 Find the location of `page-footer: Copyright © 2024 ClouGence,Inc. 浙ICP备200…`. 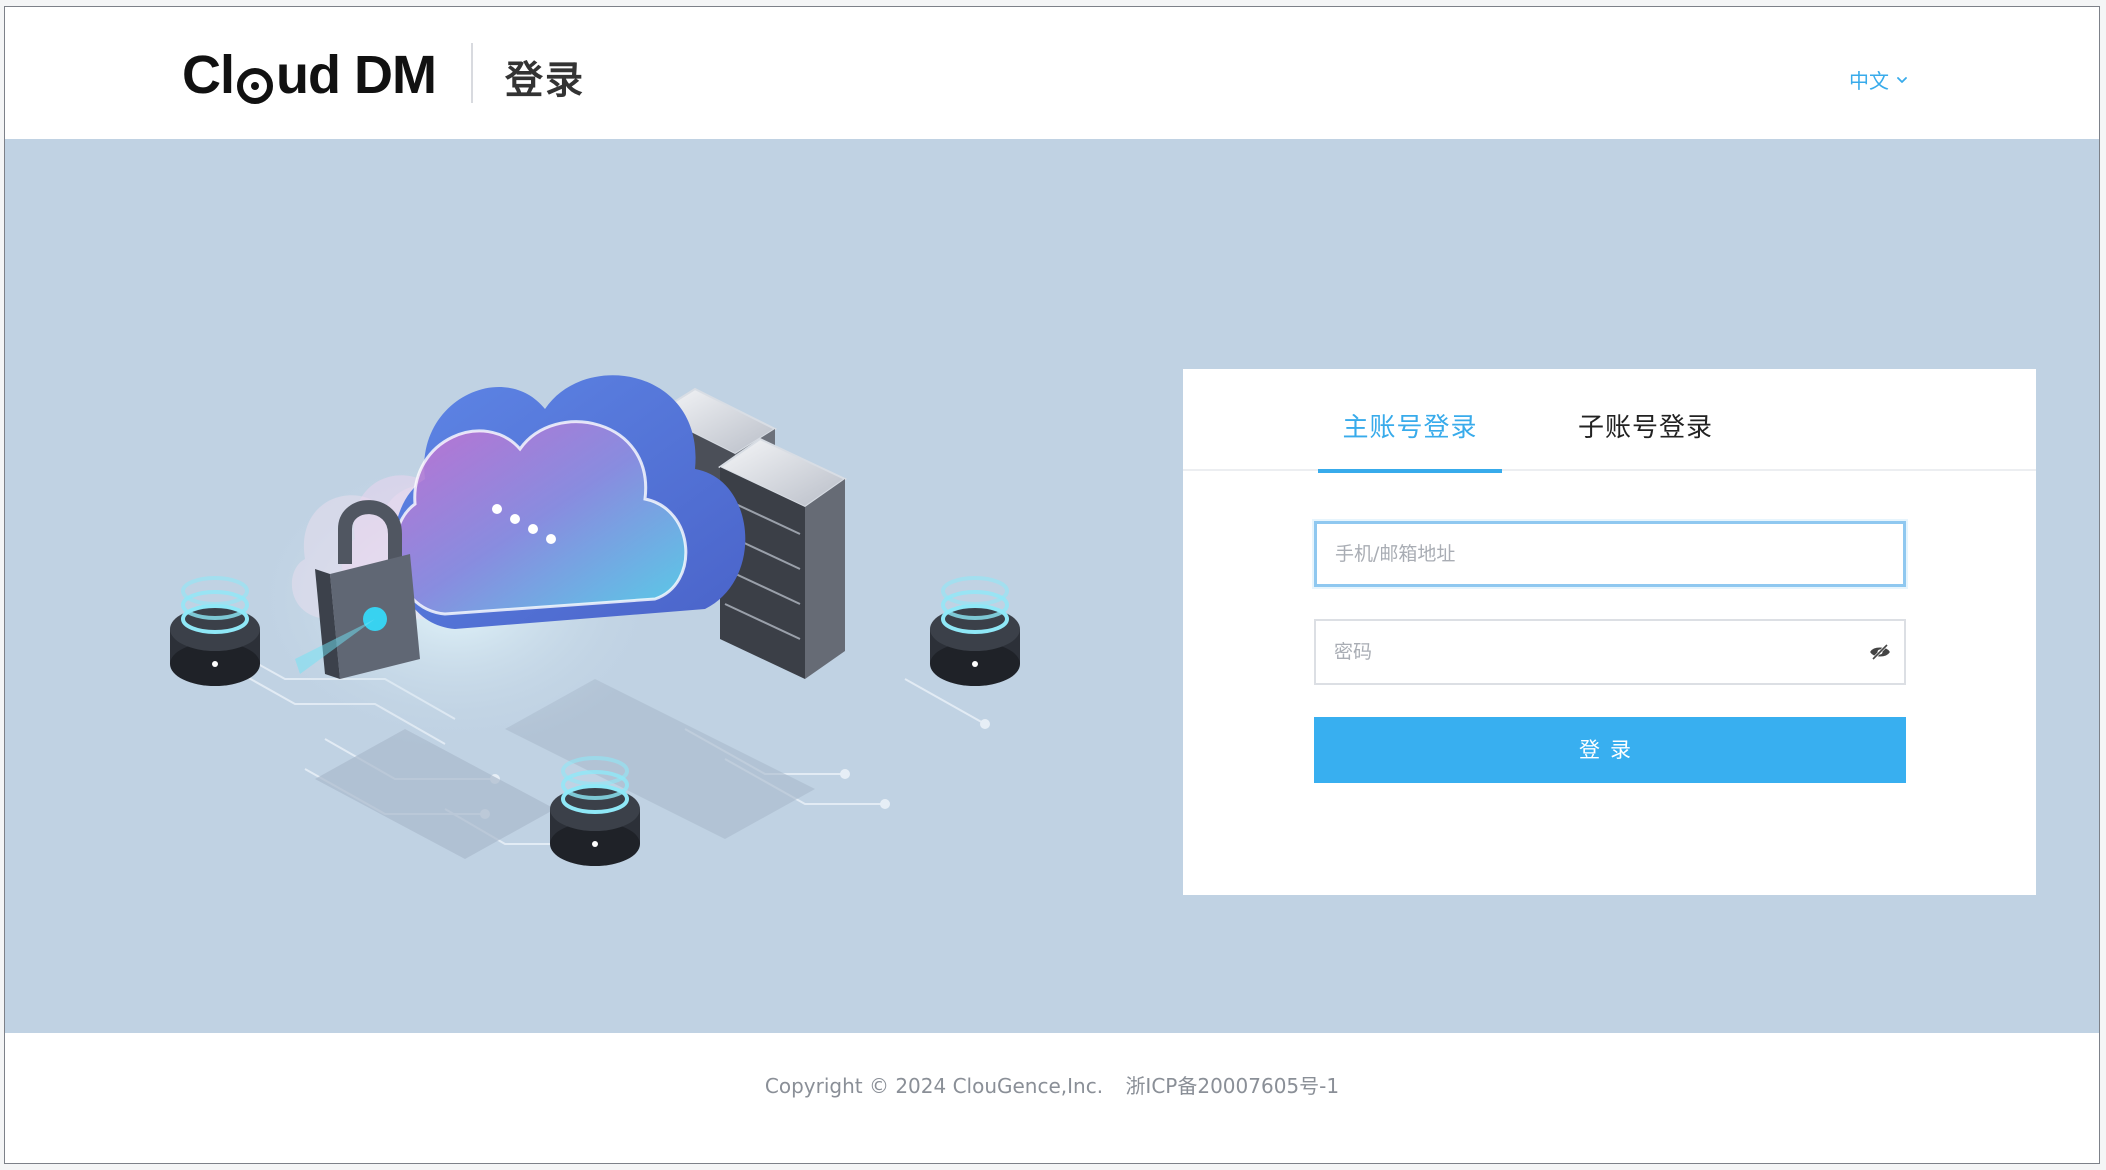

page-footer: Copyright © 2024 ClouGence,Inc. 浙ICP备200… is located at coordinates (1052, 1098).